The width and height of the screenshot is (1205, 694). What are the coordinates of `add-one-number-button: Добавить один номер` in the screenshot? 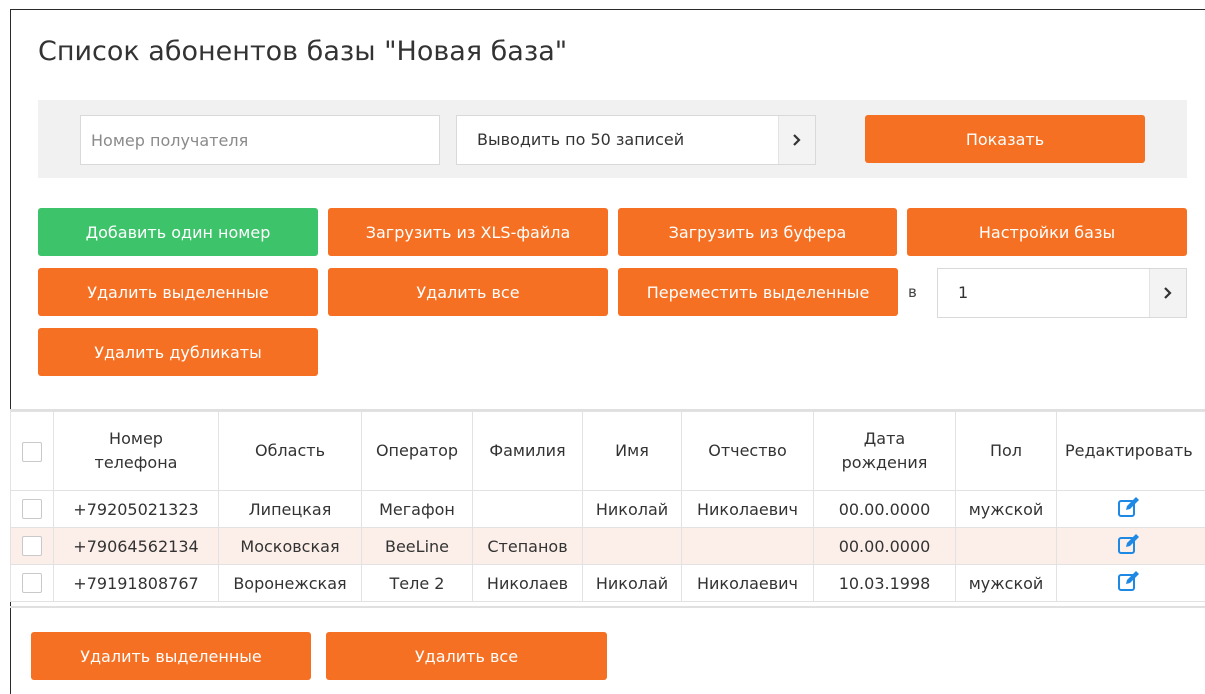 It's located at (178, 232).